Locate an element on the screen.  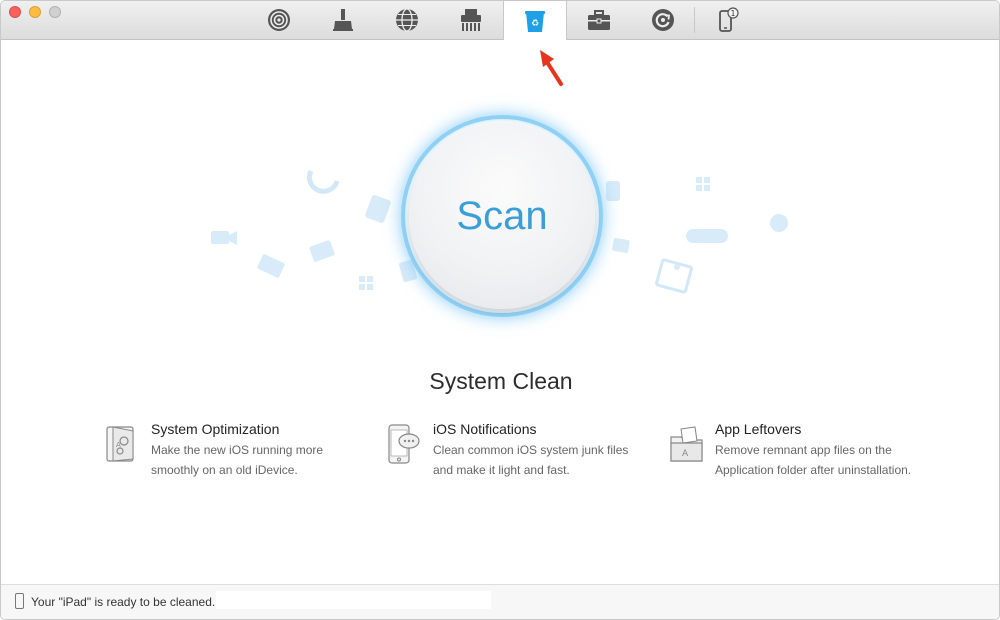
scan-button: Scan is located at coordinates (502, 216).